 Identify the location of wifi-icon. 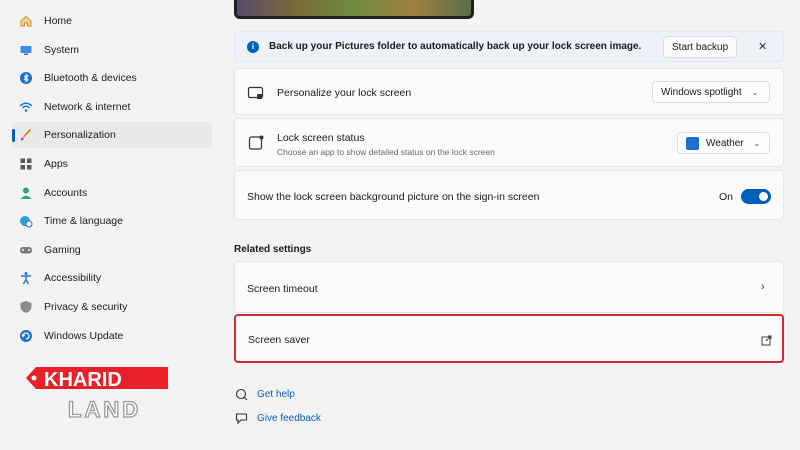
(26, 107).